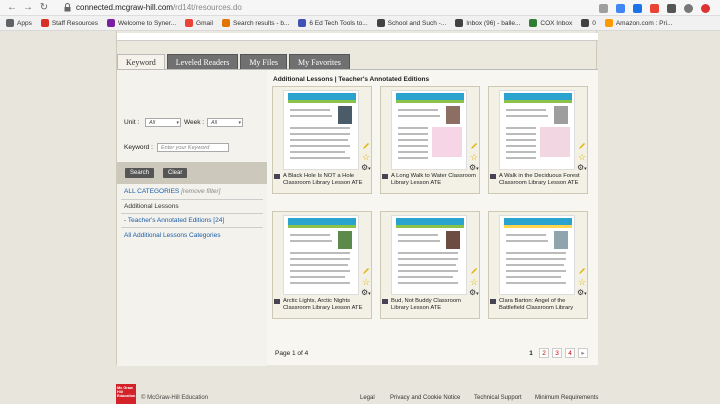 This screenshot has height=404, width=720. Describe the element at coordinates (225, 122) in the screenshot. I see `week-select: All ▾` at that location.